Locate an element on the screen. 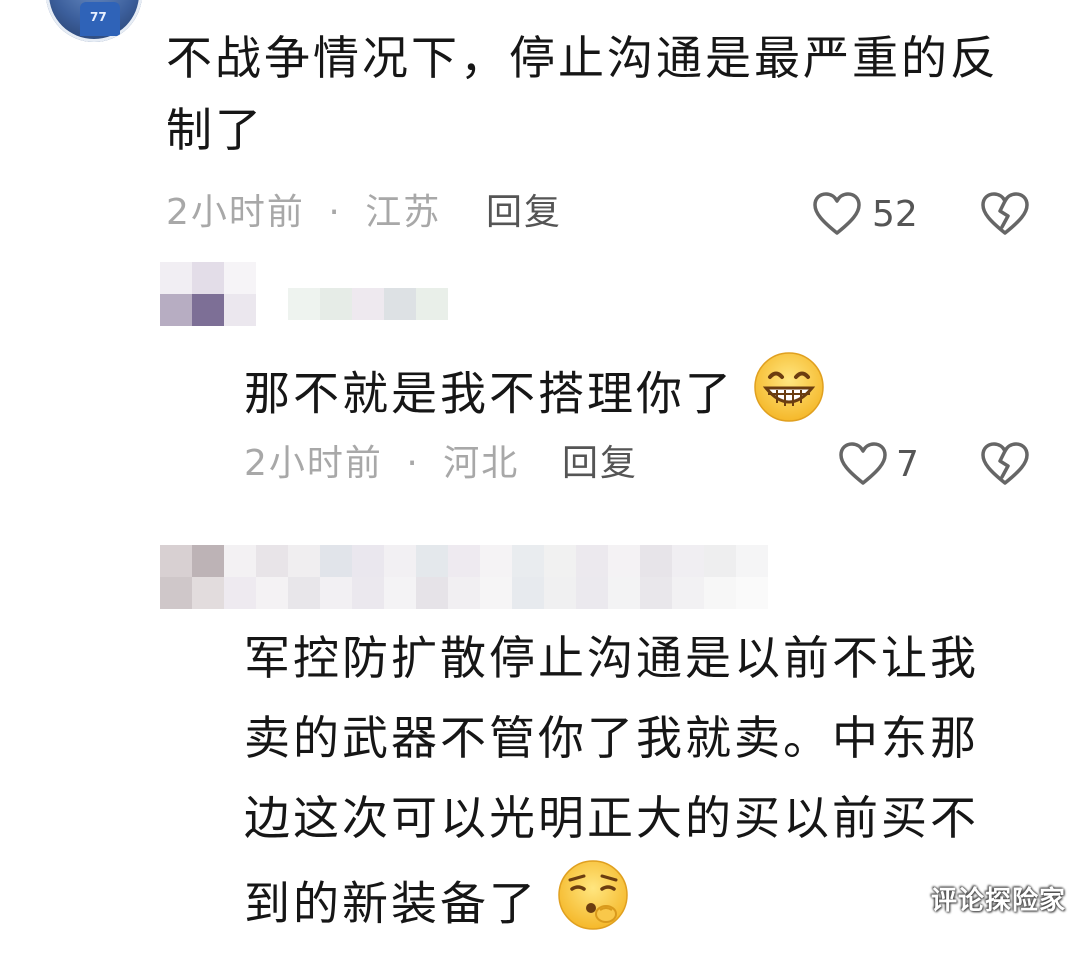  comment-1-time: 2小时前 is located at coordinates (235, 212).